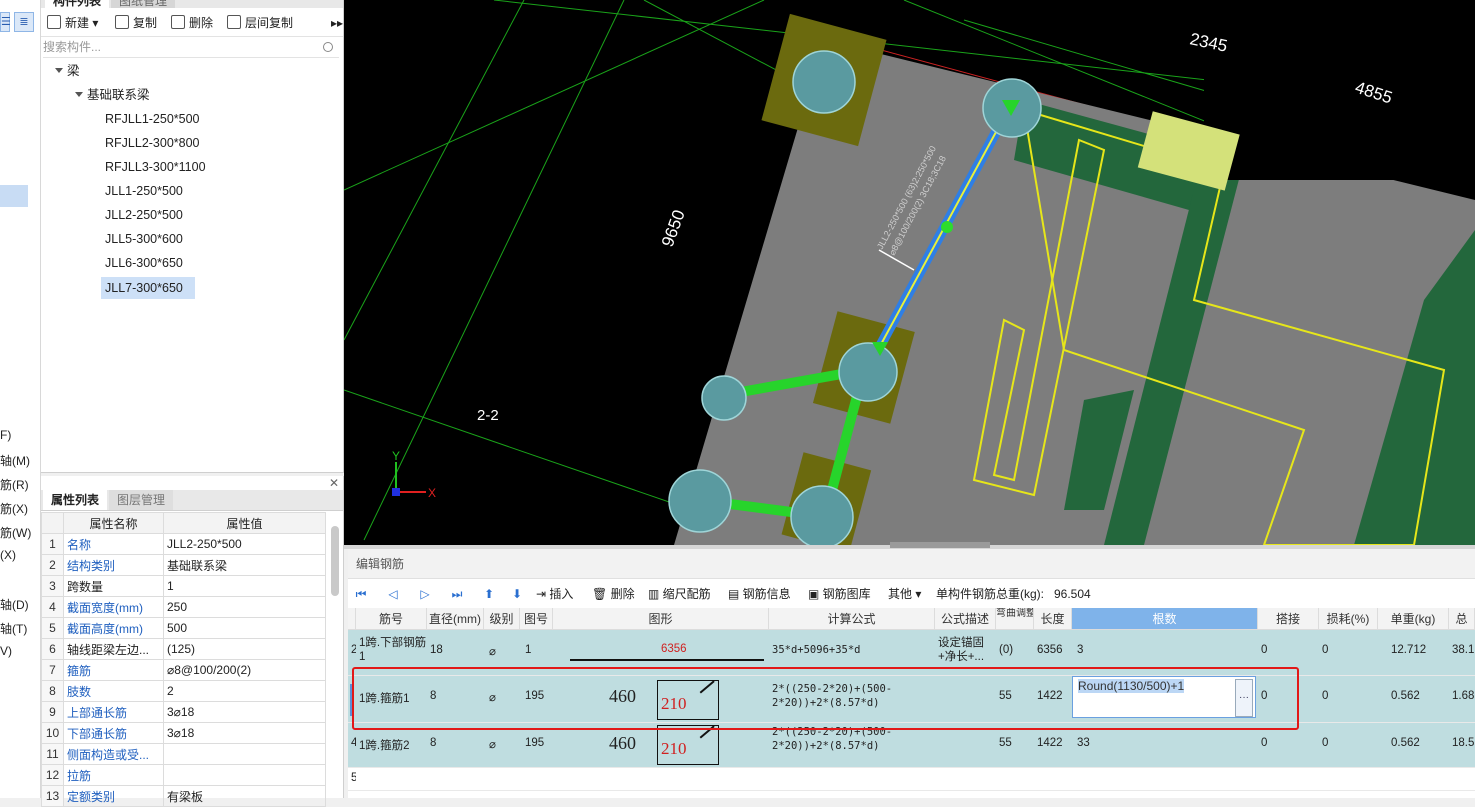 The width and height of the screenshot is (1475, 807). I want to click on property-row: 4 截面宽度(mm) 250, so click(183, 607).